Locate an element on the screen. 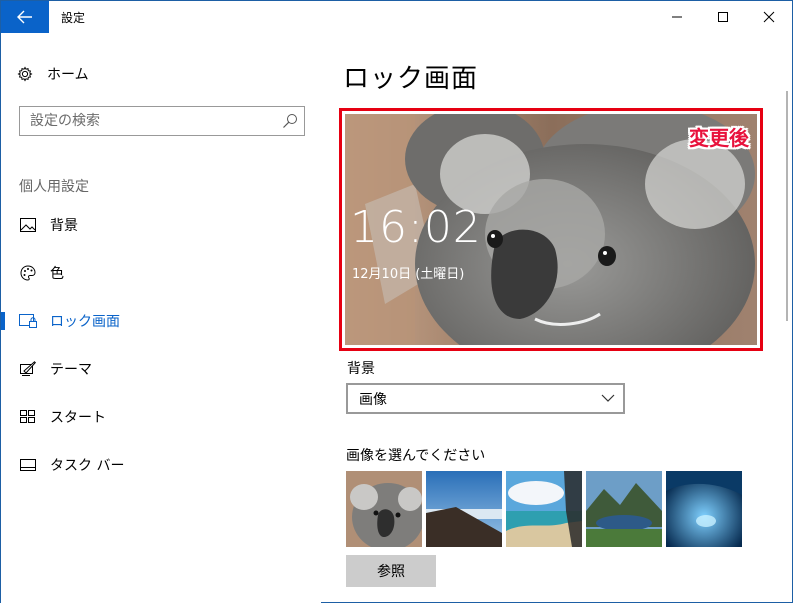 Image resolution: width=793 pixels, height=603 pixels. after-change-annotation: 変更後 is located at coordinates (719, 138).